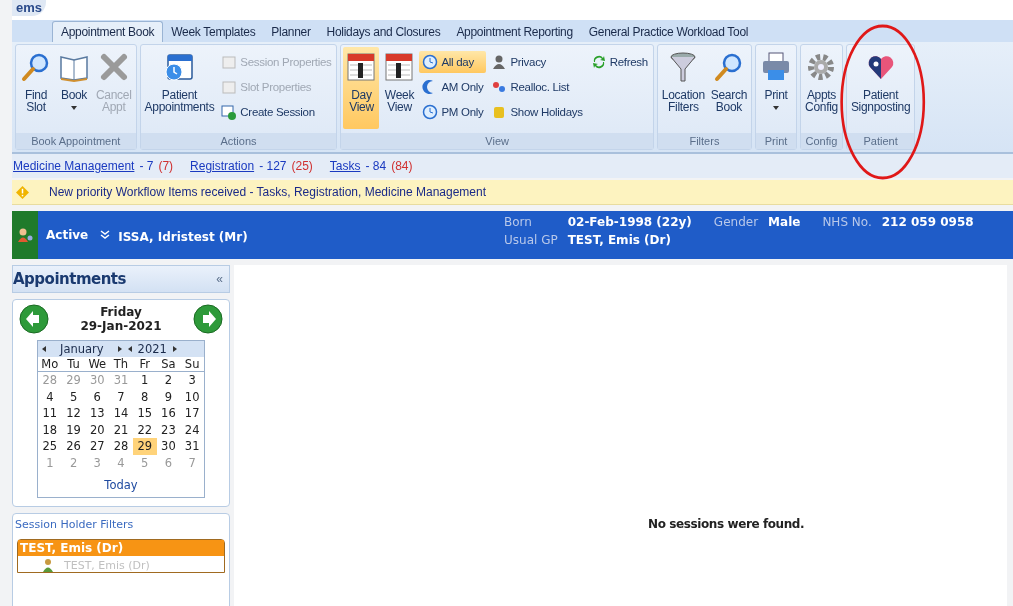 The image size is (1013, 606). Describe the element at coordinates (74, 166) in the screenshot. I see `workflow-link: Medicine Management` at that location.